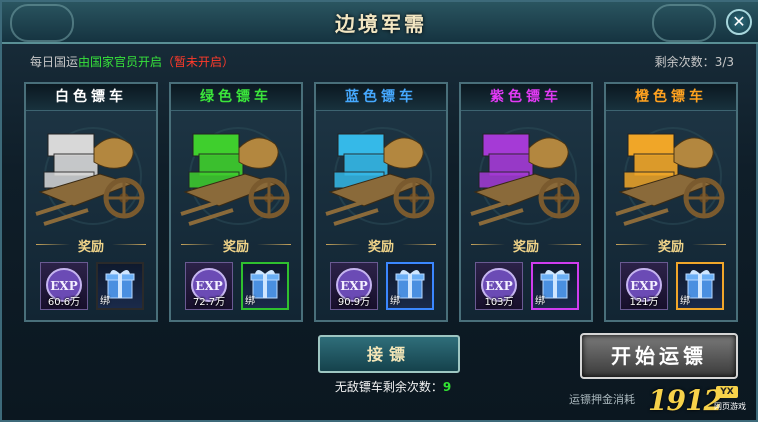 This screenshot has height=422, width=758. I want to click on exp-reward-icon: EXP 60.6万, so click(64, 286).